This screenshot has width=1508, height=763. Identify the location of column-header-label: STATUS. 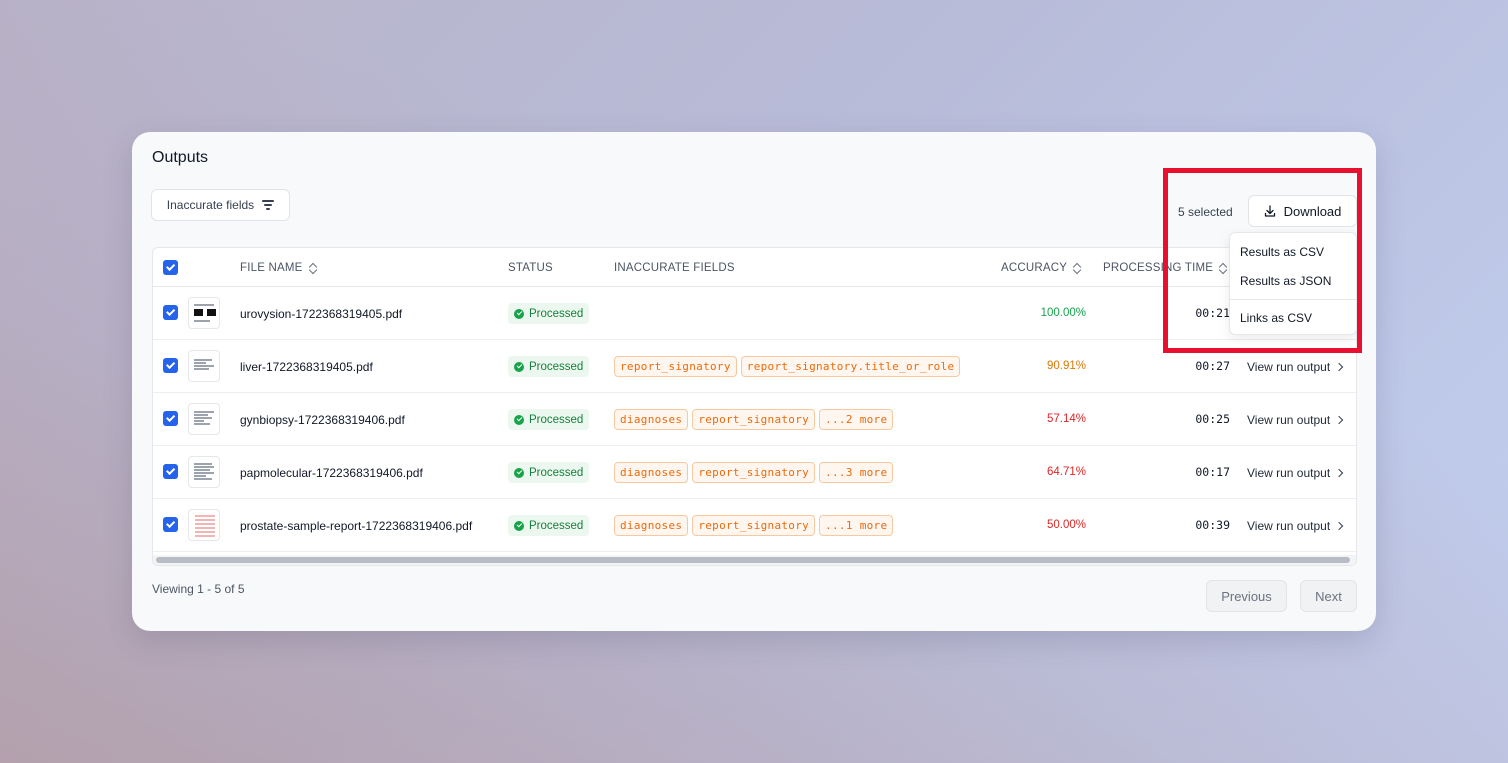
(530, 268).